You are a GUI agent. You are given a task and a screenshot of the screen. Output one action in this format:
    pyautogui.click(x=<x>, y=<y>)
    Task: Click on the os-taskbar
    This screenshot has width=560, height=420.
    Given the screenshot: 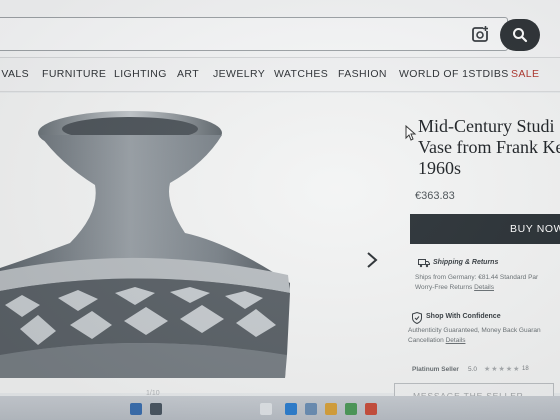 What is the action you would take?
    pyautogui.click(x=280, y=408)
    